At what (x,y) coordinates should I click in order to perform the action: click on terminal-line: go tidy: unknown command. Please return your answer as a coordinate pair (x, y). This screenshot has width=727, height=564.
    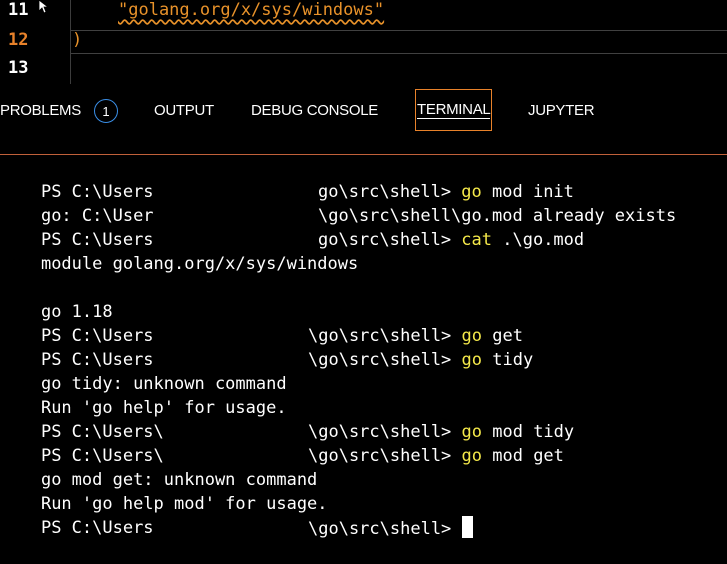
    Looking at the image, I should click on (143, 371).